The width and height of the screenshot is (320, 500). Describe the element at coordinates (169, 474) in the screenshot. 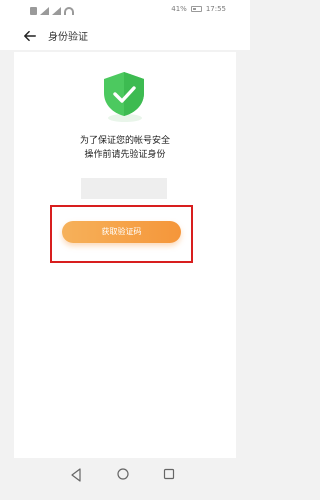

I see `square-recents-icon` at that location.